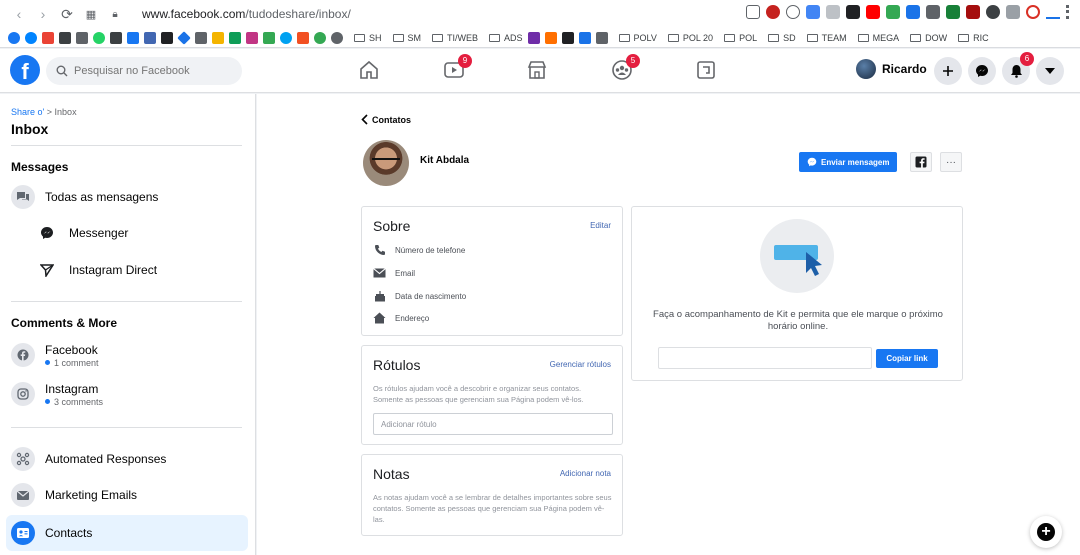  What do you see at coordinates (154, 71) in the screenshot?
I see `search-input` at bounding box center [154, 71].